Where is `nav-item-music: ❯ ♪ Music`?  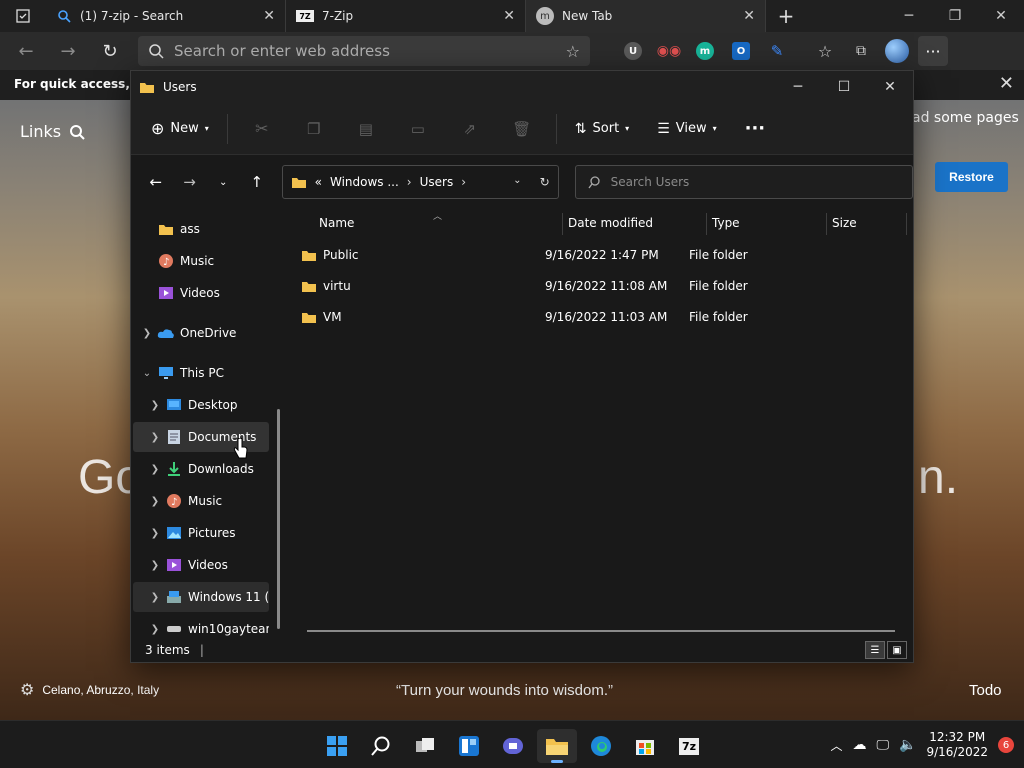 nav-item-music: ❯ ♪ Music is located at coordinates (201, 501).